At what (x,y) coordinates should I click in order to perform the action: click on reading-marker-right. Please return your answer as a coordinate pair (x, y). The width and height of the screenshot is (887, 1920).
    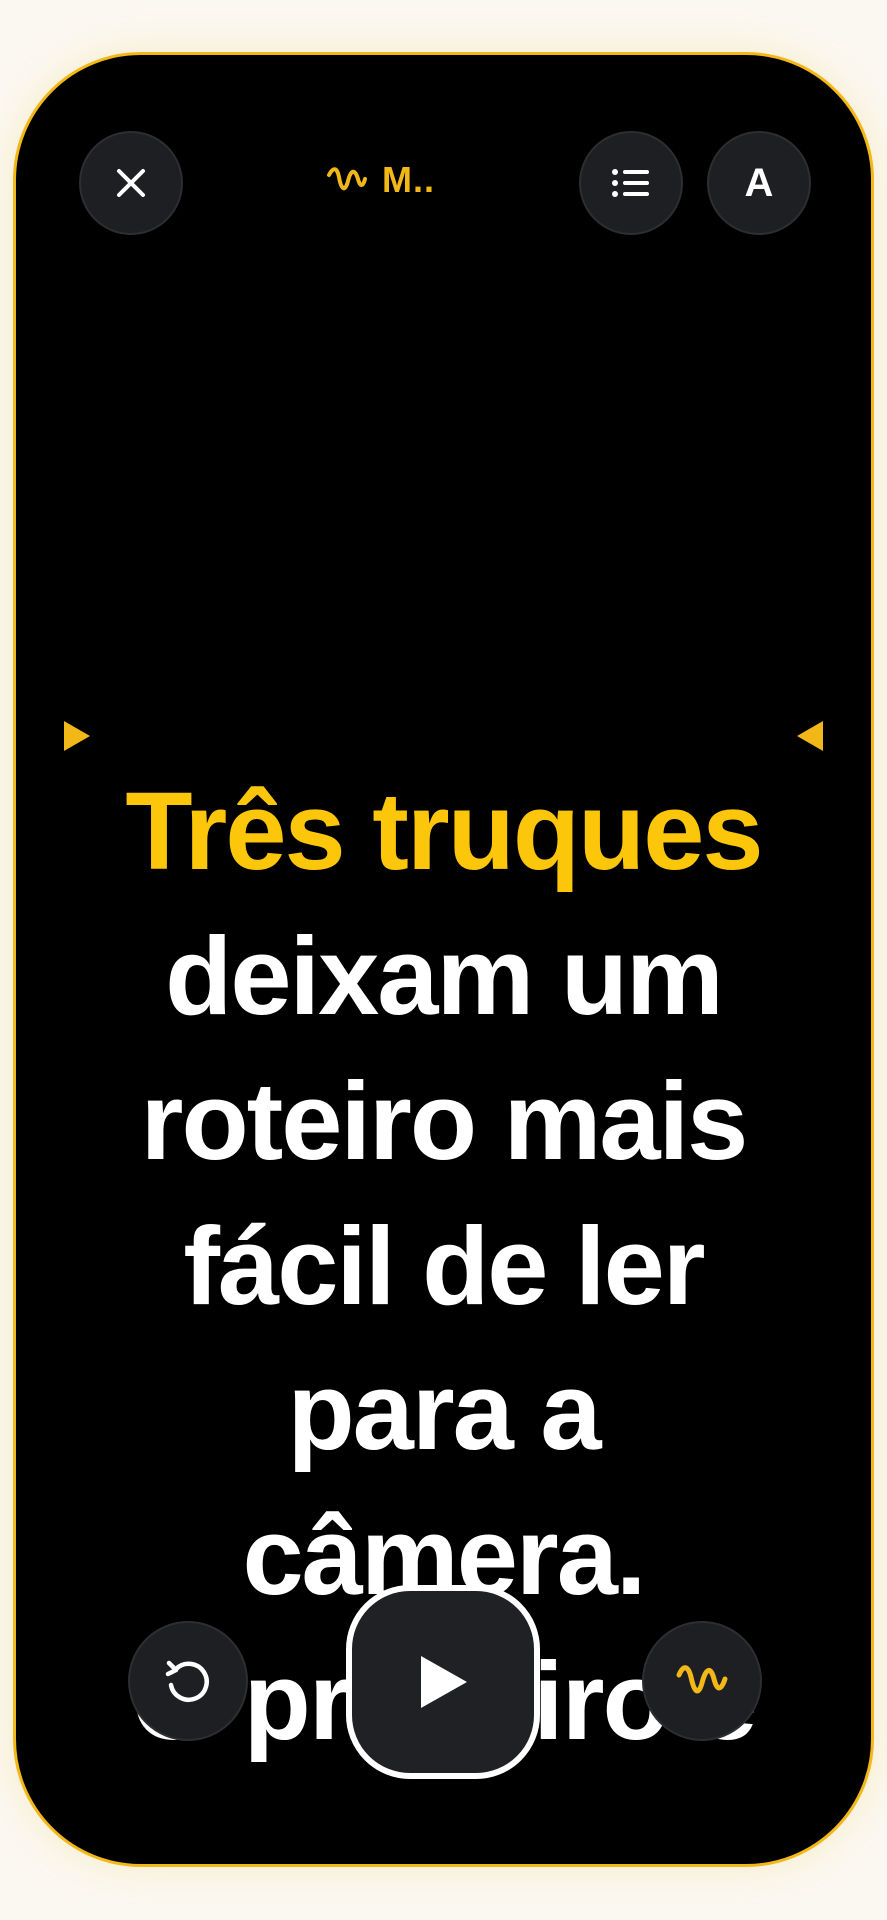
    Looking at the image, I should click on (810, 736).